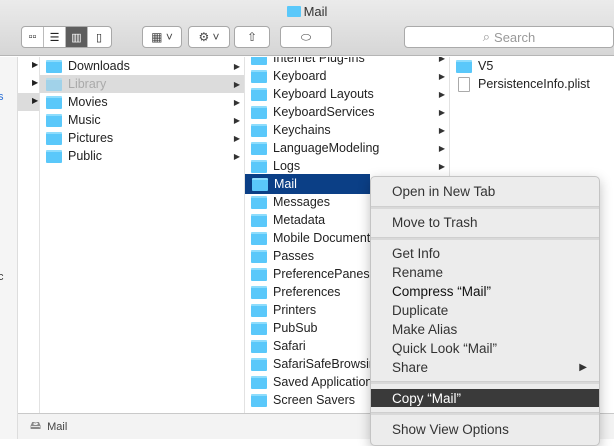 Image resolution: width=614 pixels, height=446 pixels. I want to click on share-button: ⇧, so click(252, 37).